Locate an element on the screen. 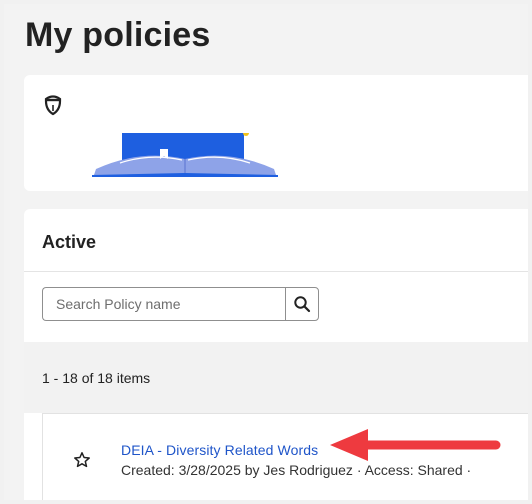 The height and width of the screenshot is (504, 532). page-title: My policies is located at coordinates (118, 35).